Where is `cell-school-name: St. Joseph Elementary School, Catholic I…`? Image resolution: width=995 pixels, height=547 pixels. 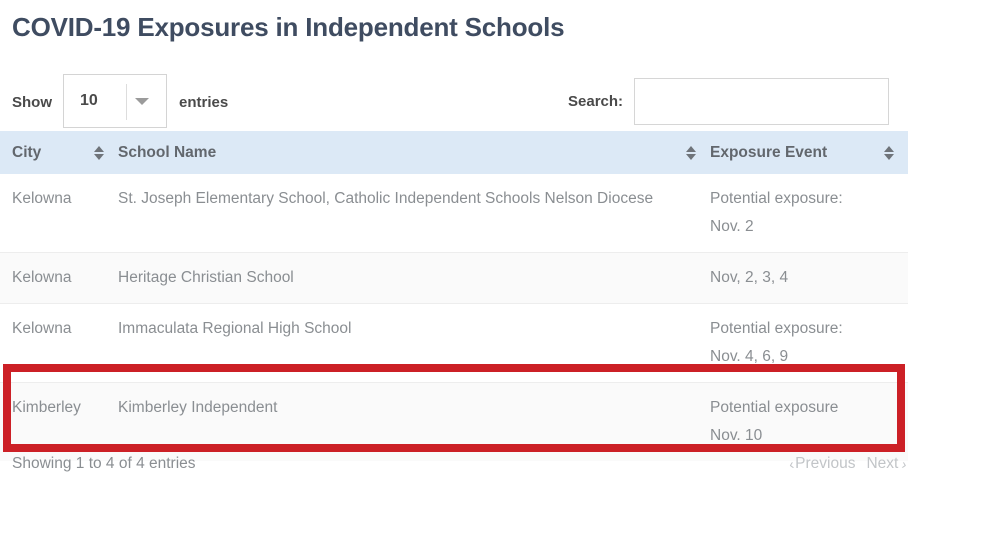 cell-school-name: St. Joseph Elementary School, Catholic I… is located at coordinates (386, 198).